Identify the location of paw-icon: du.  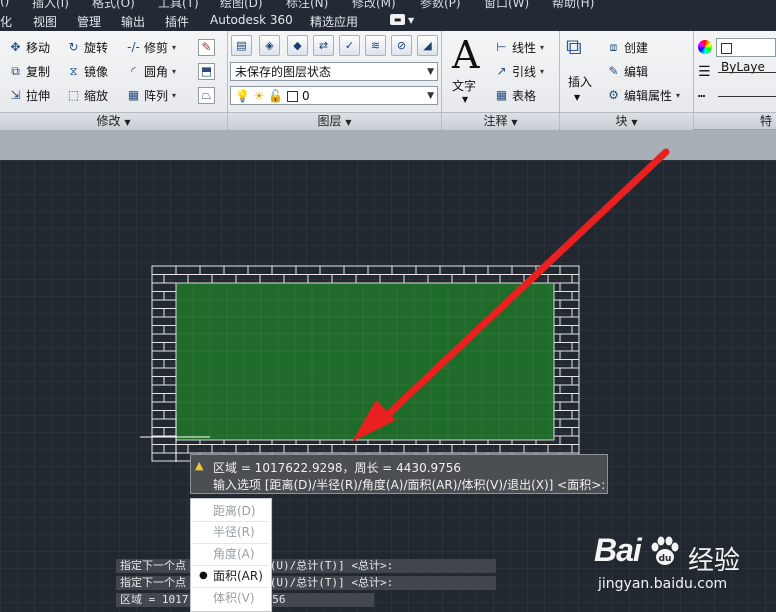
(665, 550).